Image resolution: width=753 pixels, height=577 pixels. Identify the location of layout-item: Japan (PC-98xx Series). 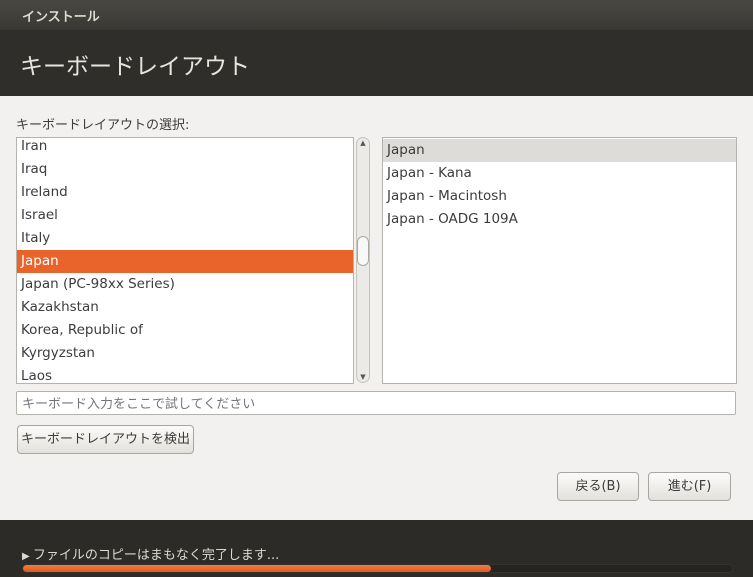
(185, 284).